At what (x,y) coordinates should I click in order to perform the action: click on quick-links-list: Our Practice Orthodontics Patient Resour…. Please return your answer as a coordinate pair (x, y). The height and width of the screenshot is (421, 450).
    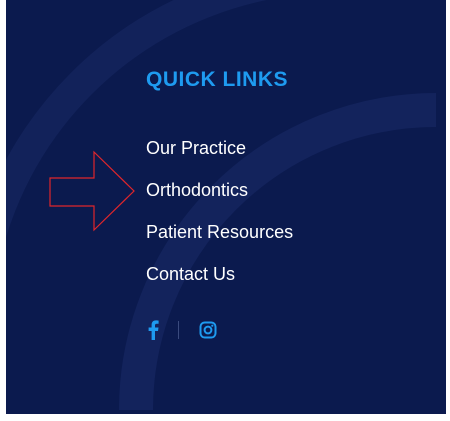
    Looking at the image, I should click on (219, 218).